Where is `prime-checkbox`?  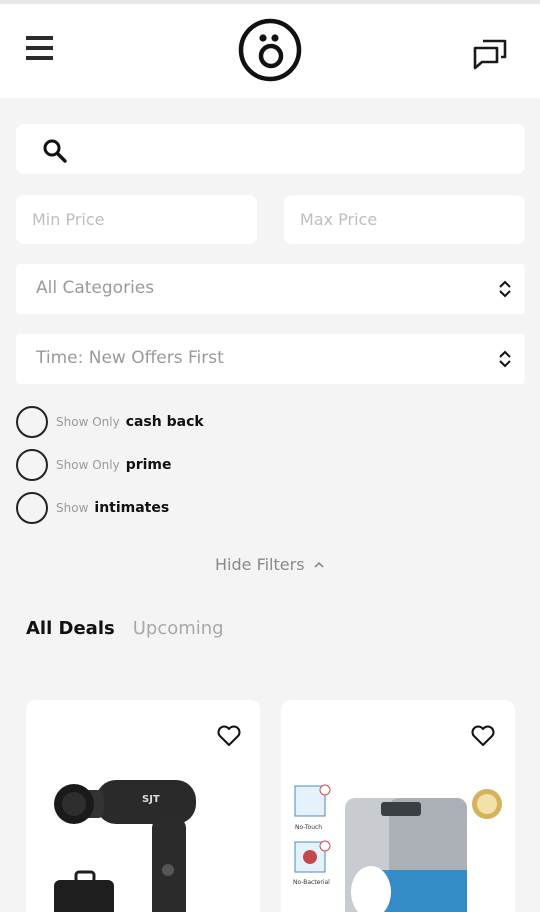
prime-checkbox is located at coordinates (32, 465).